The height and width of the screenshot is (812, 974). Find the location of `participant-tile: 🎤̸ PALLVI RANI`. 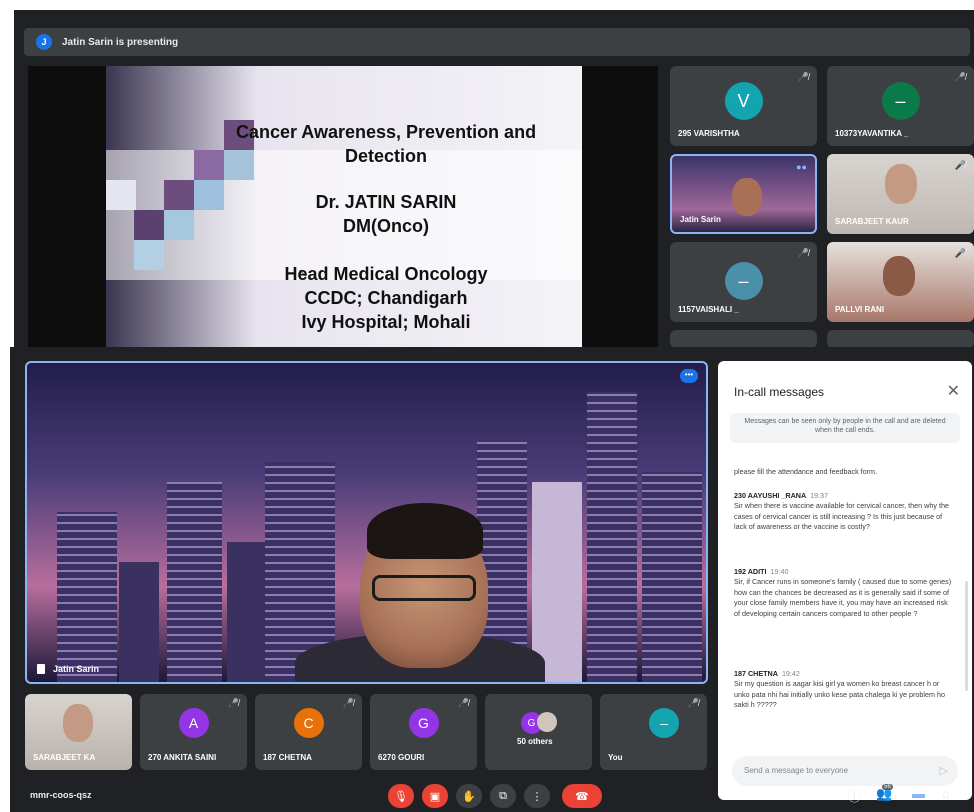

participant-tile: 🎤̸ PALLVI RANI is located at coordinates (900, 282).